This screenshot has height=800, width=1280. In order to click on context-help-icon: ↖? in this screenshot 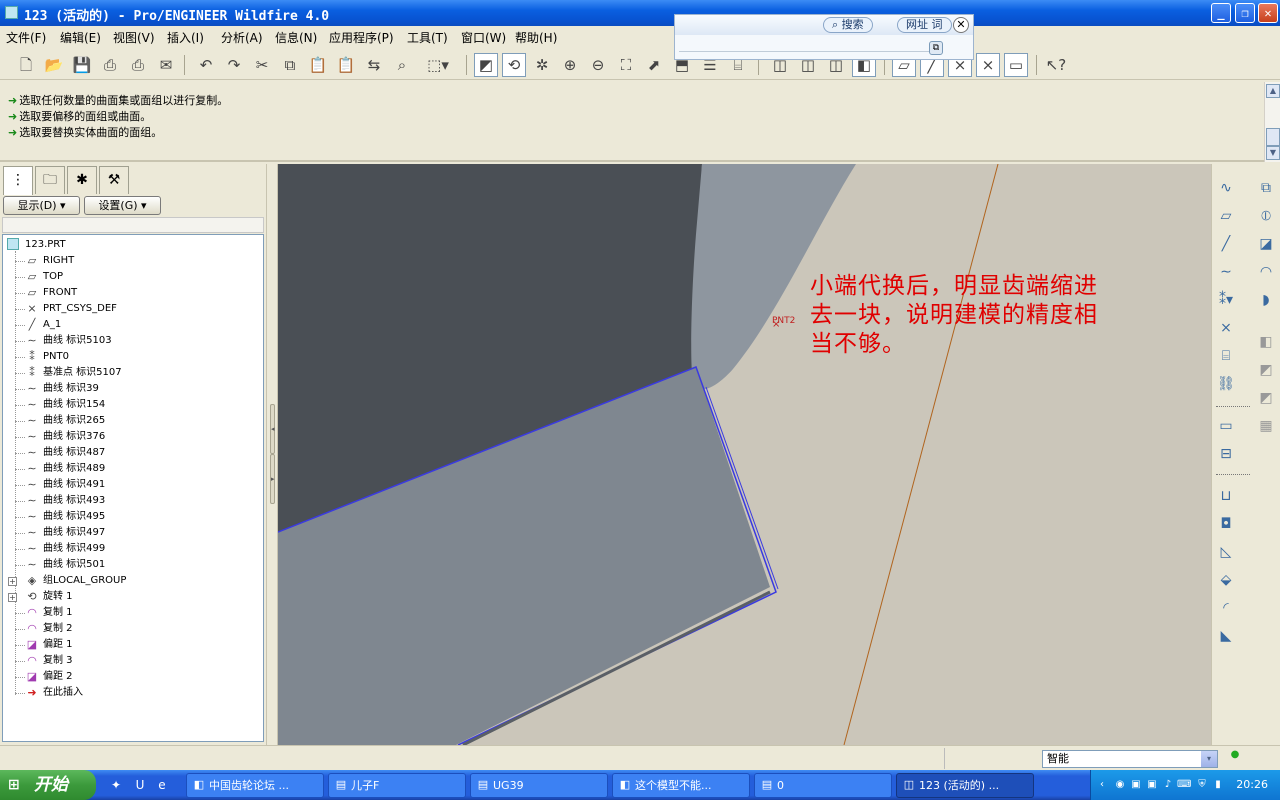, I will do `click(1056, 65)`.